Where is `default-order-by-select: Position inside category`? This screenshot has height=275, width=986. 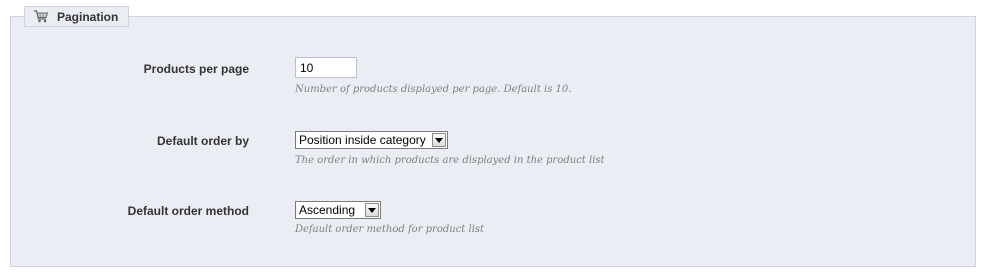
default-order-by-select: Position inside category is located at coordinates (371, 140).